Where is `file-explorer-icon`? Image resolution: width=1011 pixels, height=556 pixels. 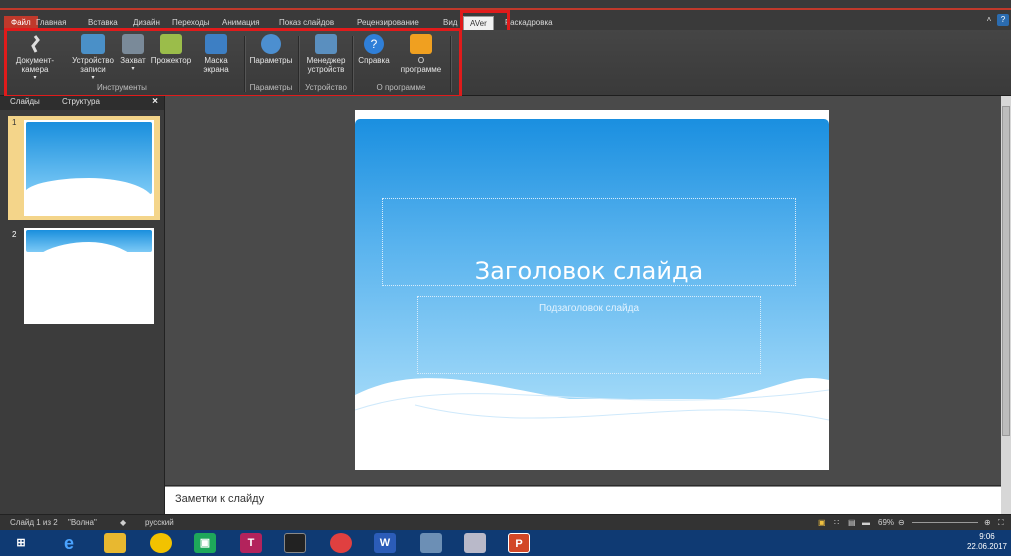 file-explorer-icon is located at coordinates (115, 543).